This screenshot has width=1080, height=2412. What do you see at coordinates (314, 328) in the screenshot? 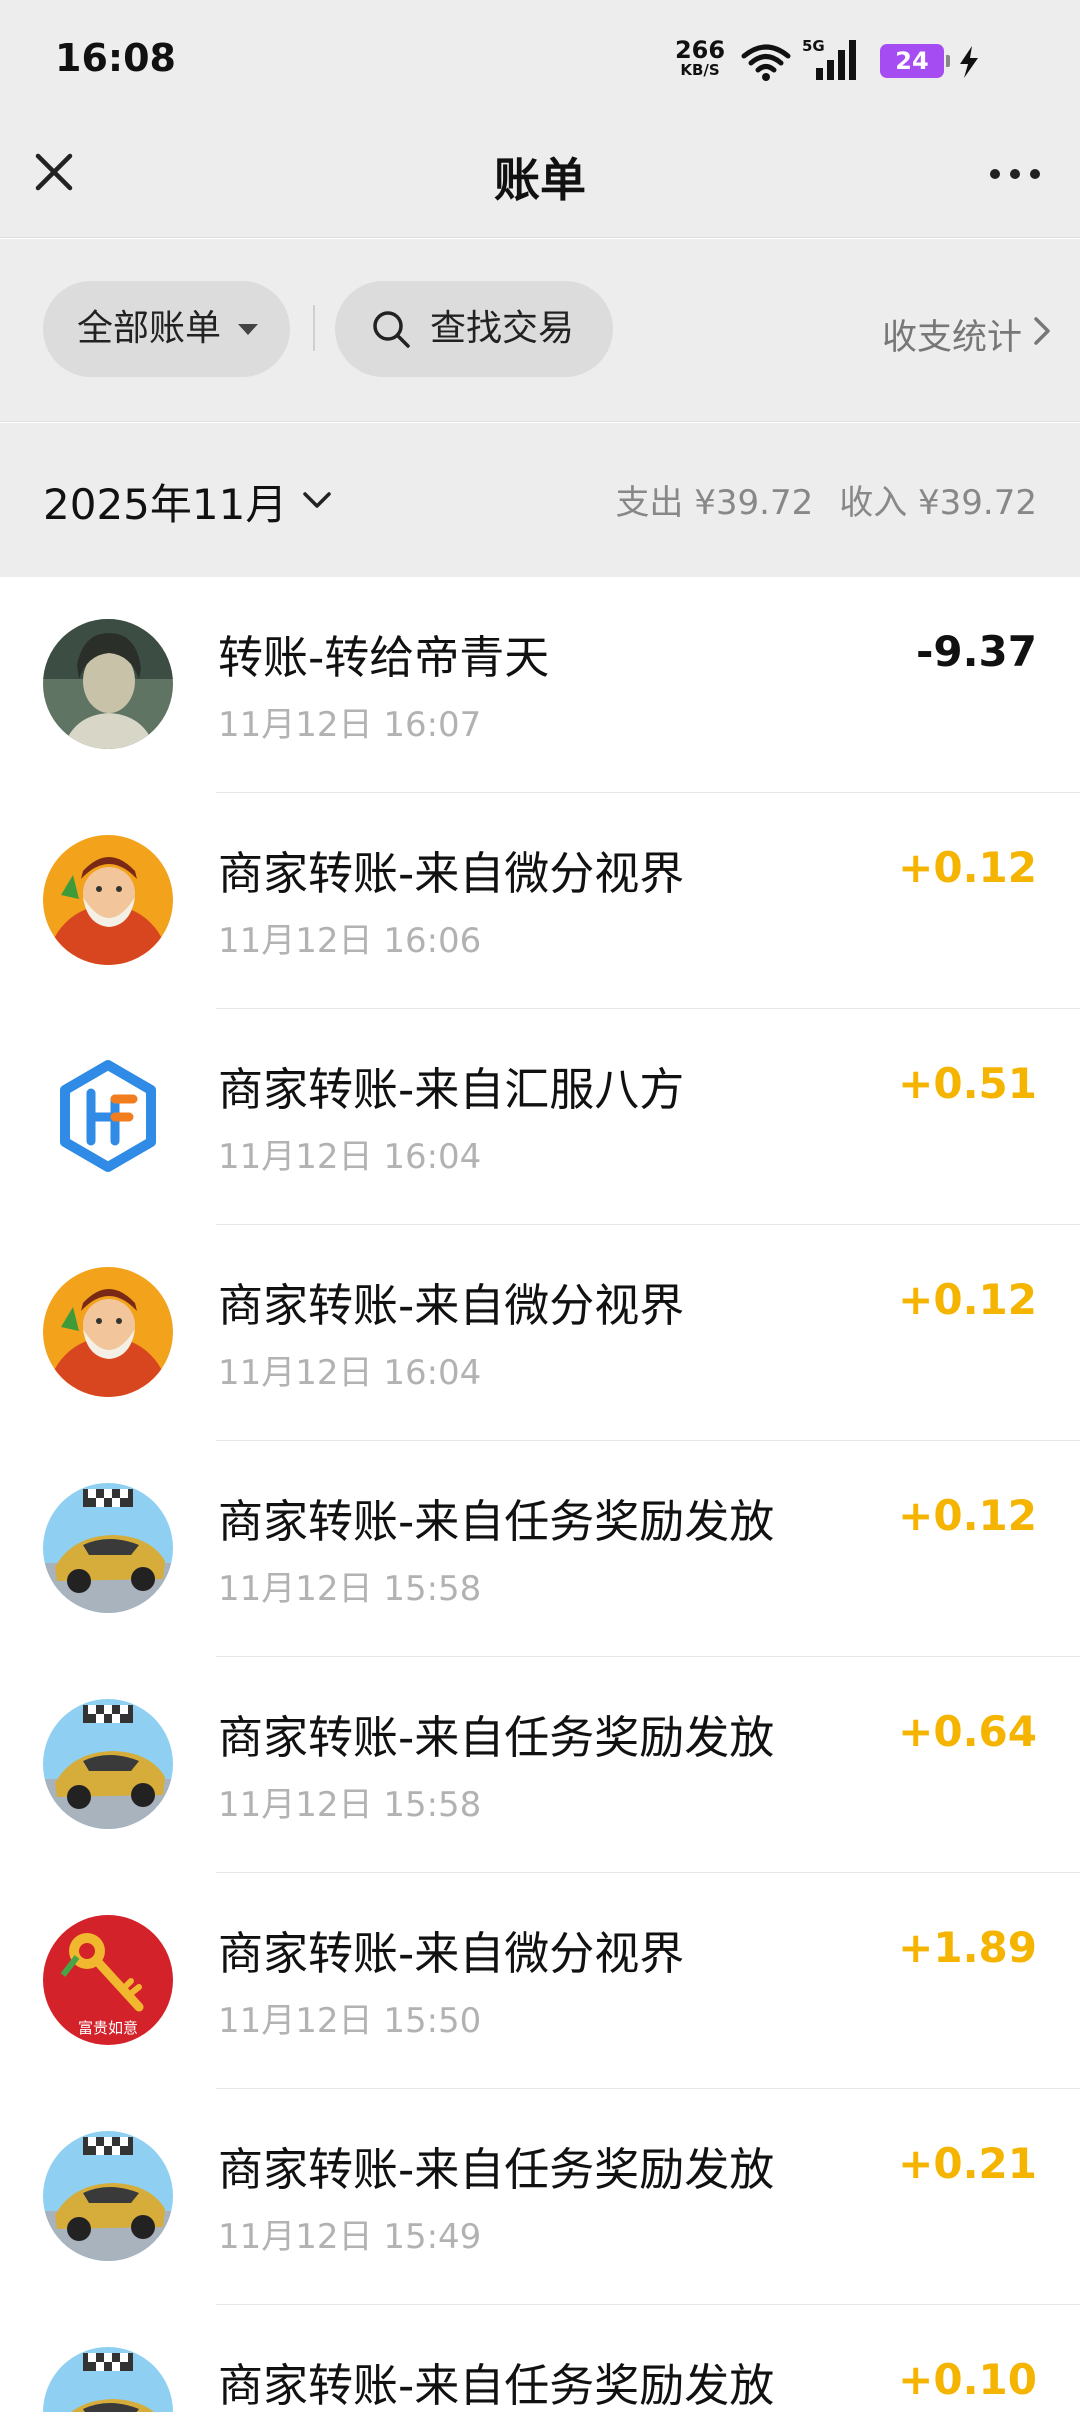
I see `divider` at bounding box center [314, 328].